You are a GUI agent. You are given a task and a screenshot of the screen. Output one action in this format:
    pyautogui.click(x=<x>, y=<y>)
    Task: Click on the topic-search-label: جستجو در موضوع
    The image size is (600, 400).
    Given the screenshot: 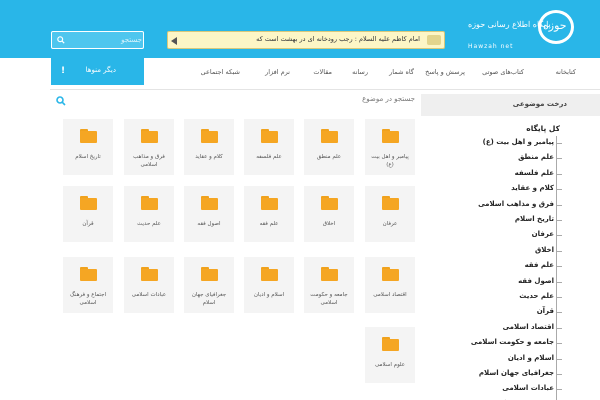 What is the action you would take?
    pyautogui.click(x=388, y=99)
    